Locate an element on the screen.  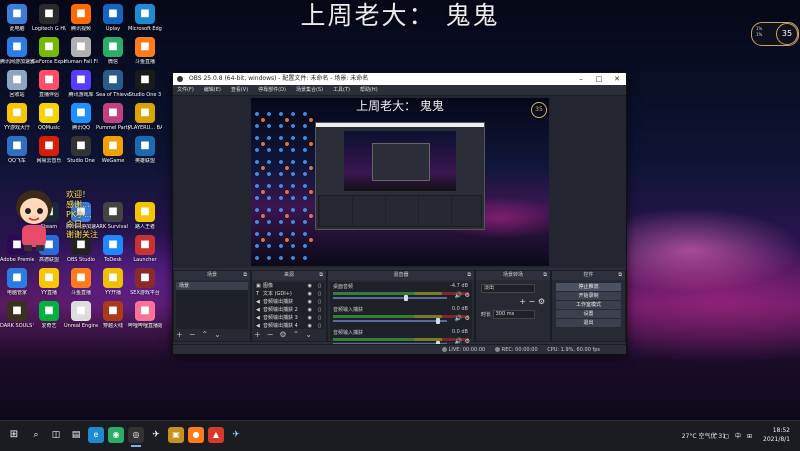
control-button: 开始录制 is located at coordinates (588, 296).